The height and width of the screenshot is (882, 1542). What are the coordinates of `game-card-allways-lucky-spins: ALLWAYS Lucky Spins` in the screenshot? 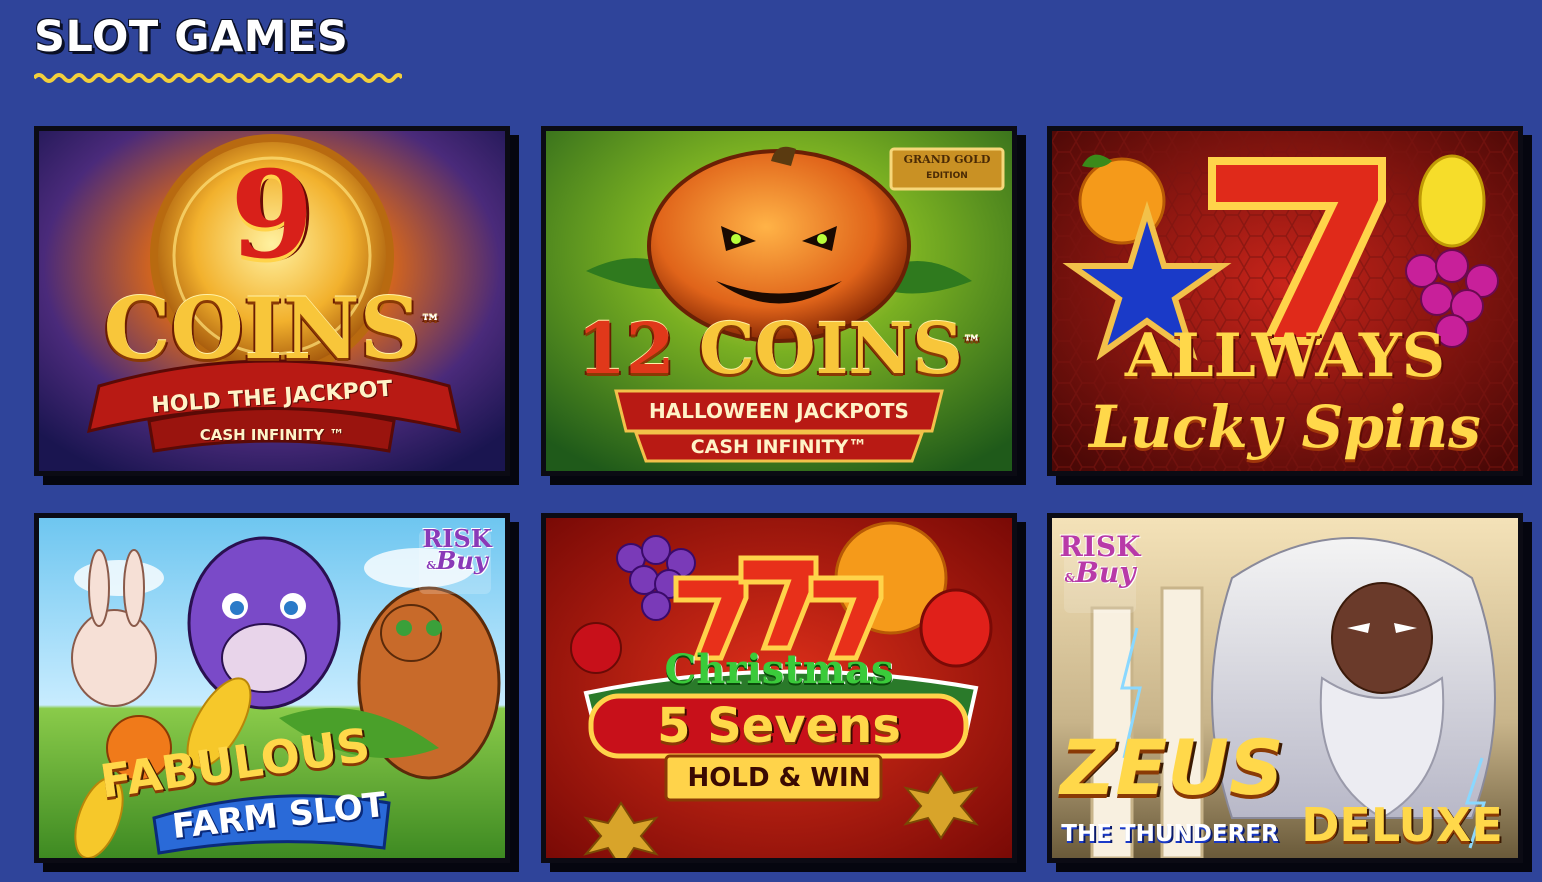 It's located at (1285, 301).